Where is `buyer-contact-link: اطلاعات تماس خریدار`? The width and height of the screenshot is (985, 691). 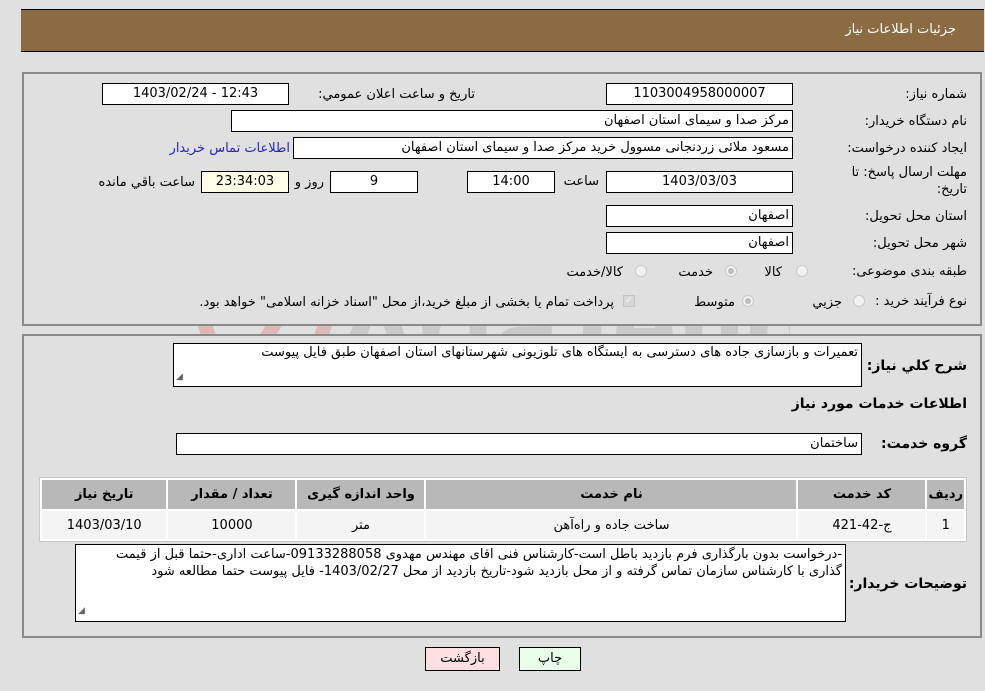
buyer-contact-link: اطلاعات تماس خریدار is located at coordinates (230, 148).